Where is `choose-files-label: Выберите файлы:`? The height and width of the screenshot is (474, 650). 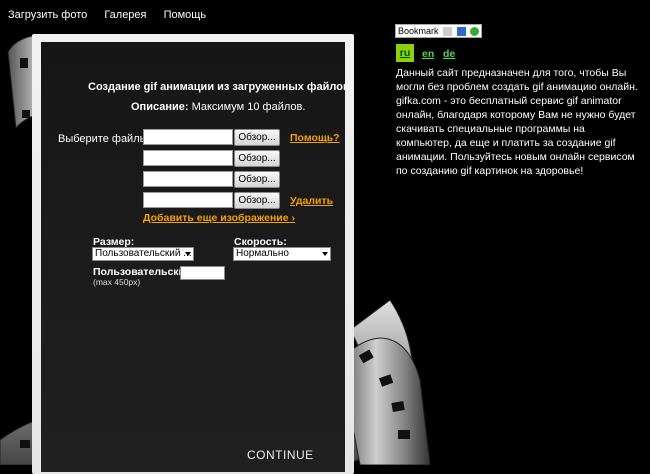 choose-files-label: Выберите файлы: is located at coordinates (104, 139).